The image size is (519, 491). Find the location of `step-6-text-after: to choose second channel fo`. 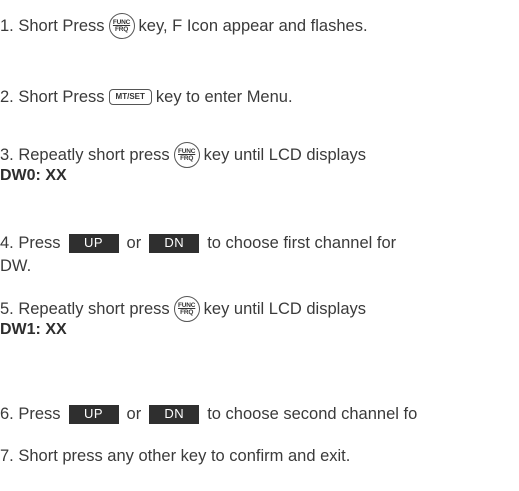

step-6-text-after: to choose second channel fo is located at coordinates (312, 414).